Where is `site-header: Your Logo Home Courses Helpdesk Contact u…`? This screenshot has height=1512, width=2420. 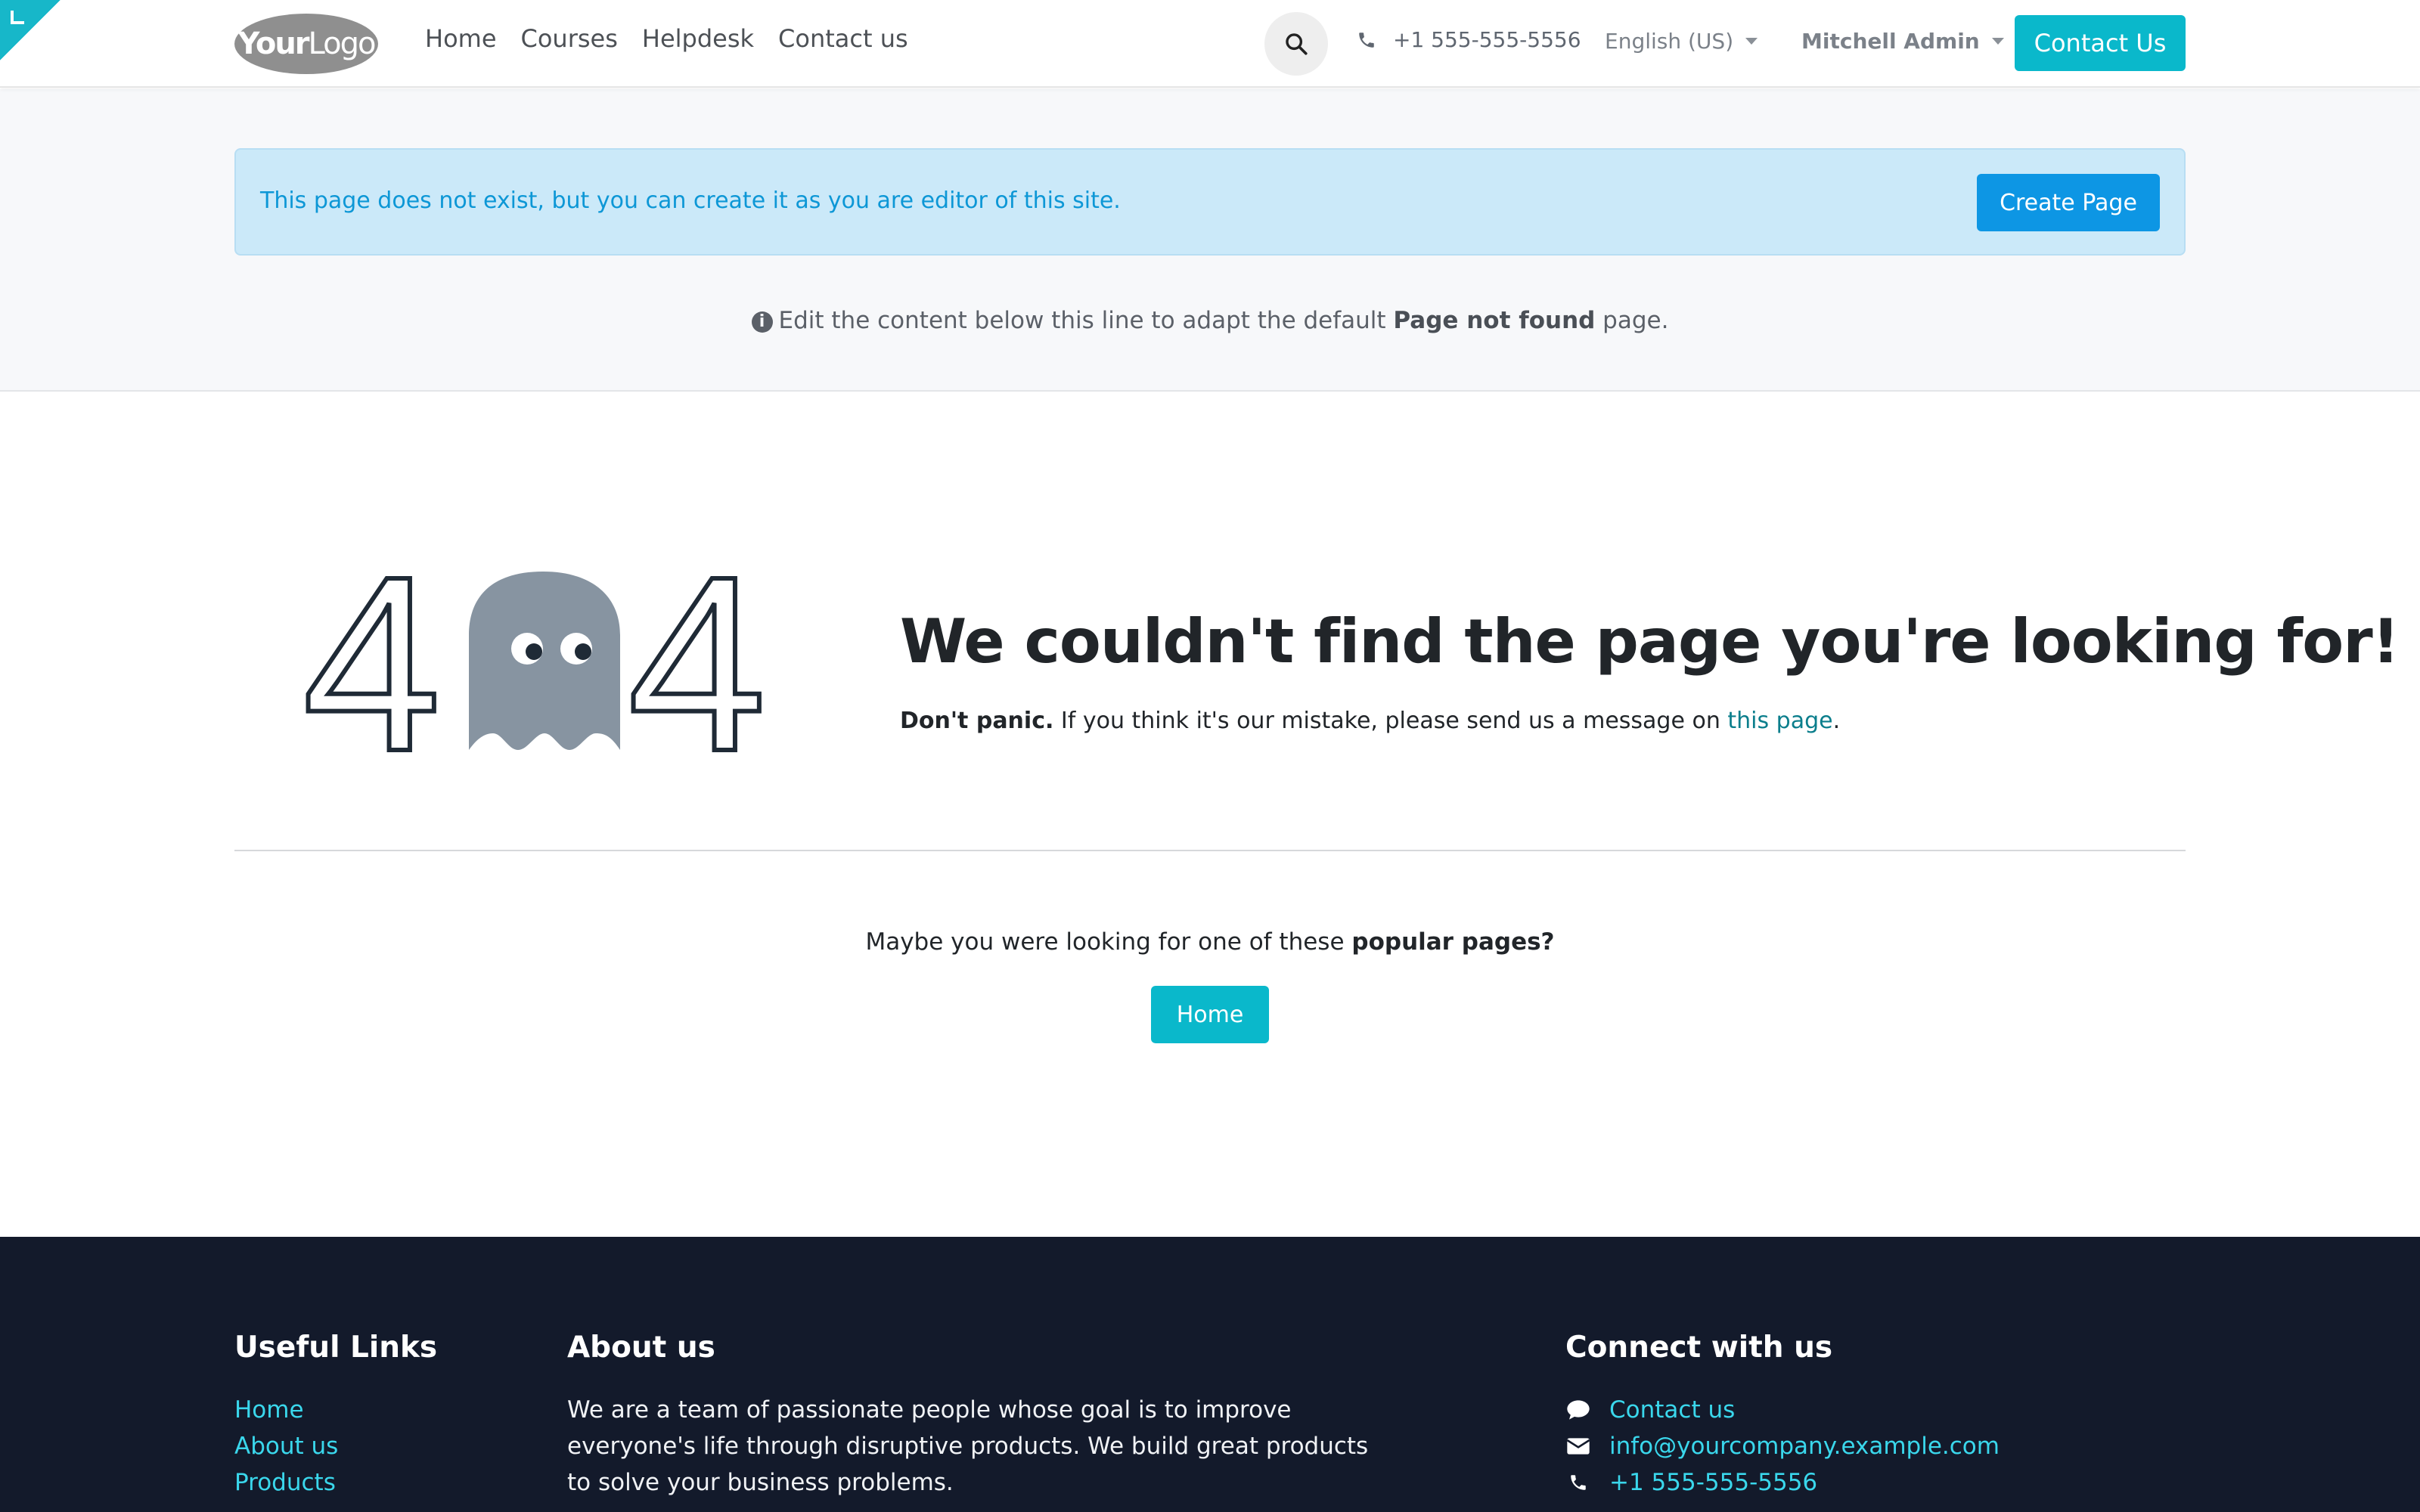
site-header: Your Logo Home Courses Helpdesk Contact u… is located at coordinates (1210, 44).